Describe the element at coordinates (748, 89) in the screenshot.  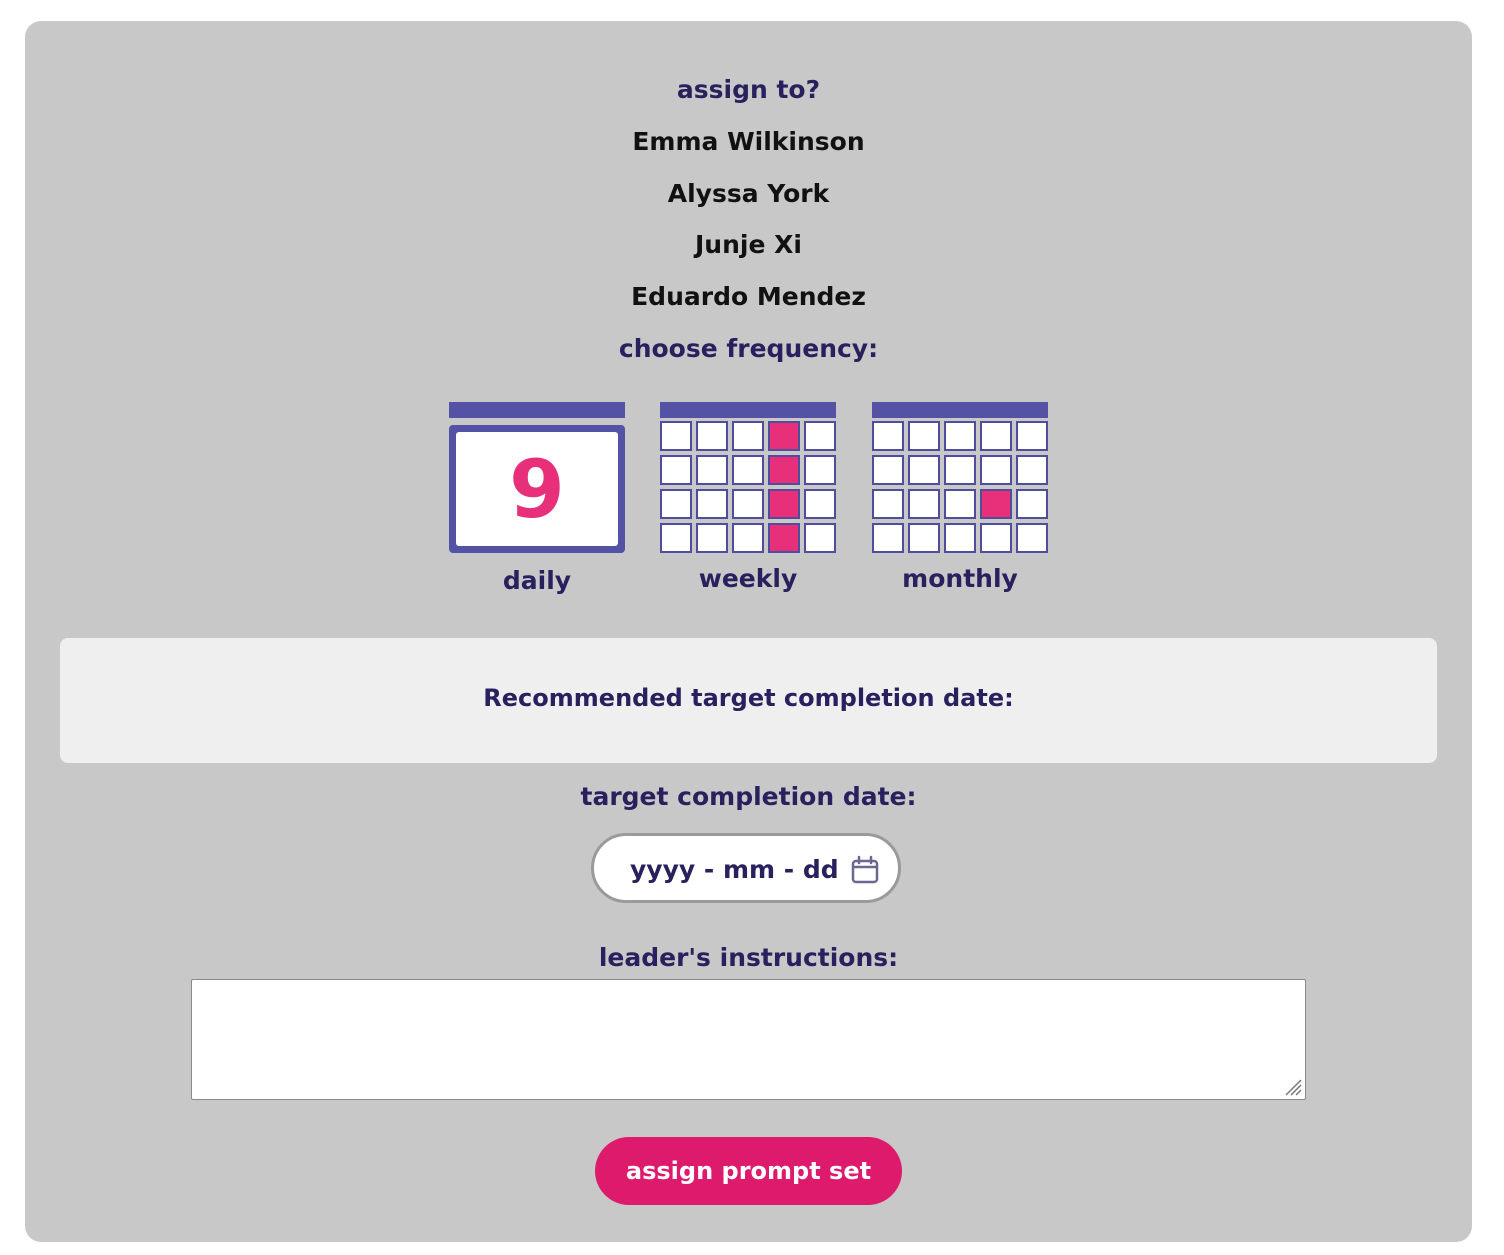
I see `assign-heading: assign to?` at that location.